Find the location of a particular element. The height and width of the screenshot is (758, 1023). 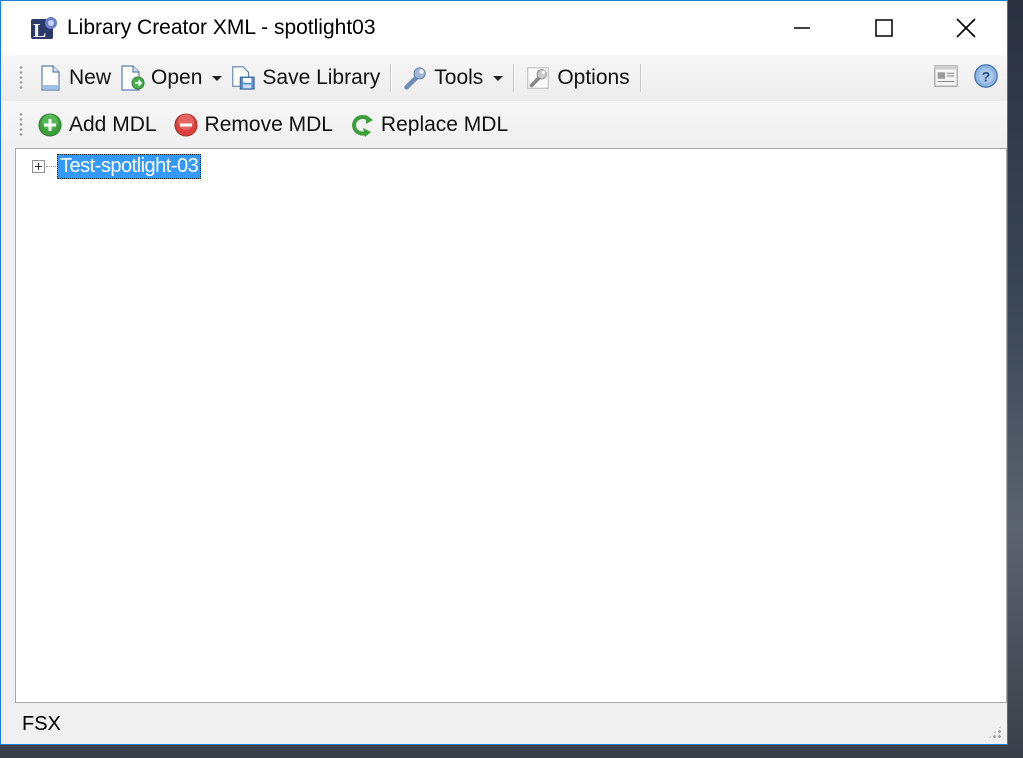

library-creator-icon: L is located at coordinates (44, 28).